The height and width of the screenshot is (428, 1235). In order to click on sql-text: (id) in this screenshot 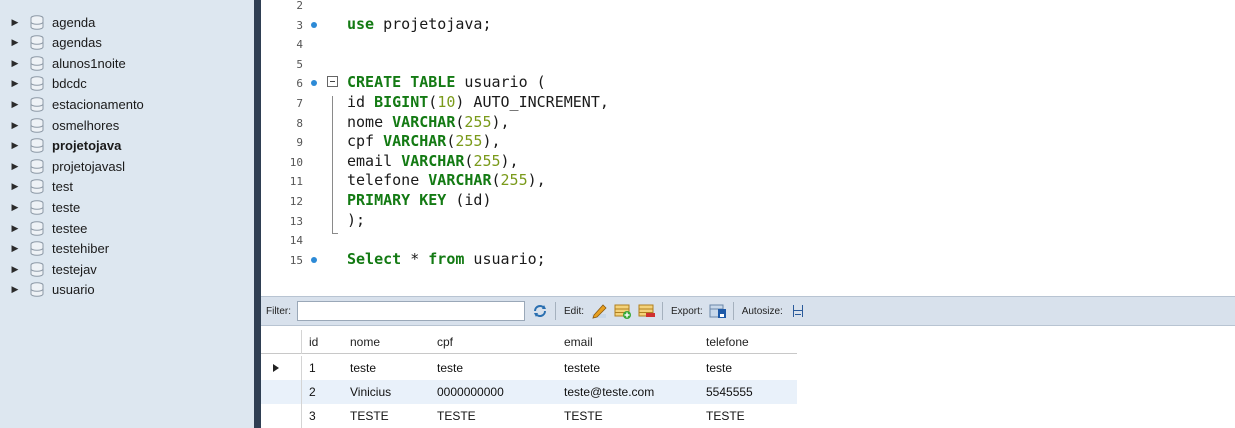, I will do `click(469, 200)`.